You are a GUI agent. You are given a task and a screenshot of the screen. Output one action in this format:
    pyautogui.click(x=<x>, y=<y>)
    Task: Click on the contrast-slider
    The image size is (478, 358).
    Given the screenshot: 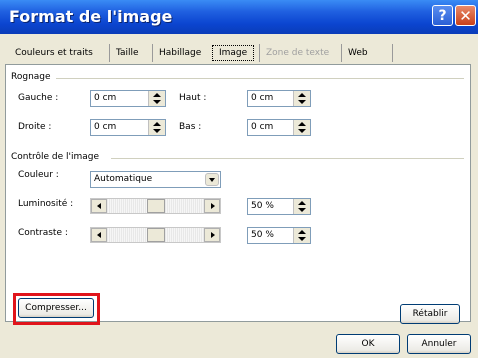 What is the action you would take?
    pyautogui.click(x=155, y=235)
    